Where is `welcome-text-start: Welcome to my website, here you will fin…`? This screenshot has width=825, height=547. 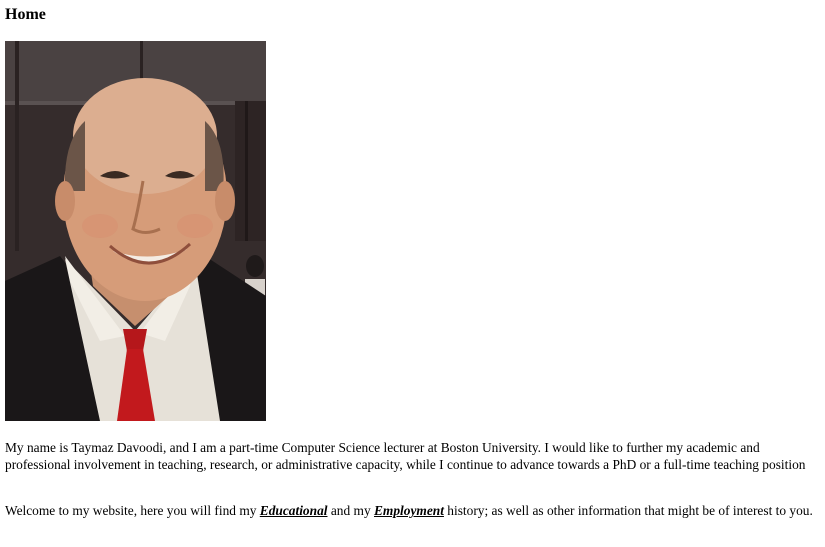
welcome-text-start: Welcome to my website, here you will fin… is located at coordinates (132, 510).